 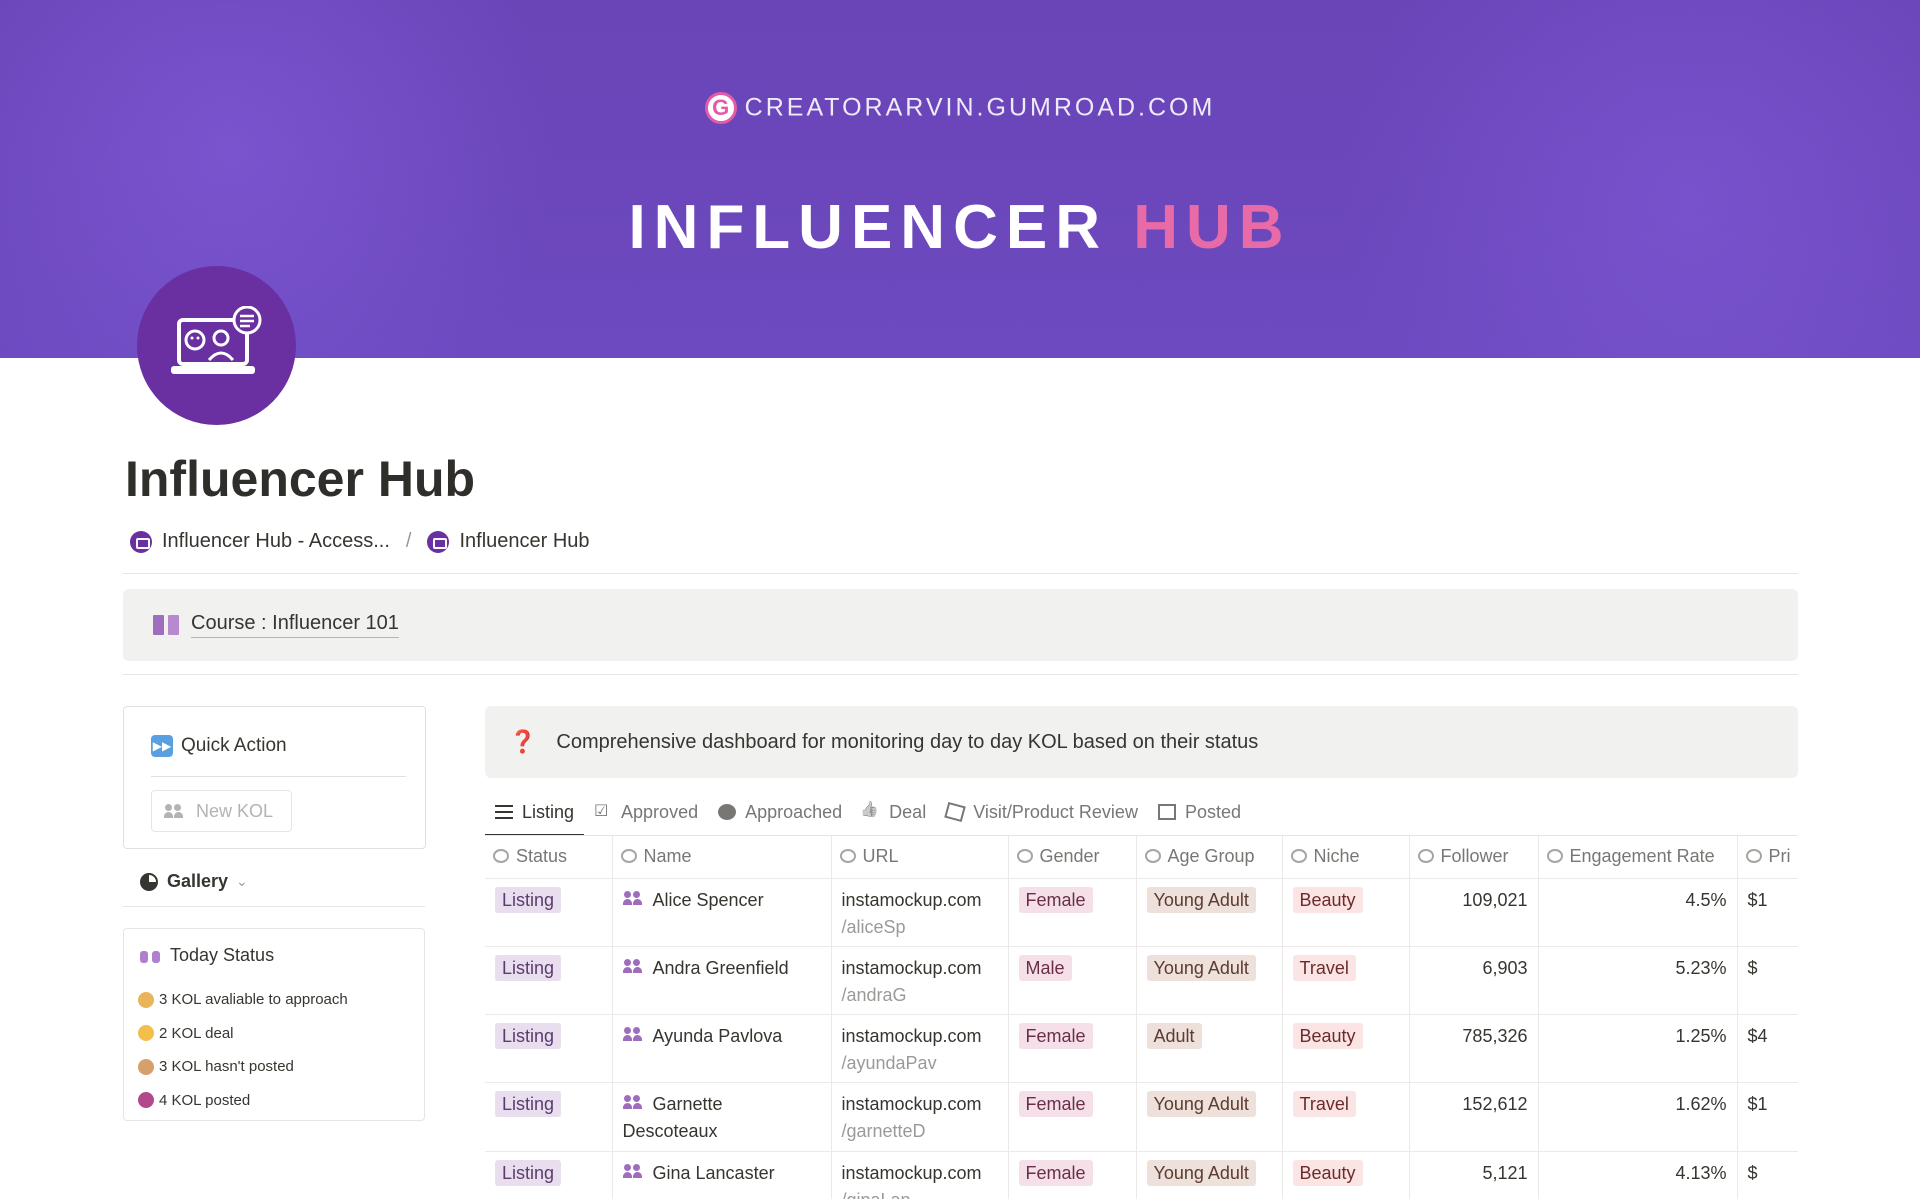 What do you see at coordinates (722, 1117) in the screenshot?
I see `cell-name: Garnette Descoteaux` at bounding box center [722, 1117].